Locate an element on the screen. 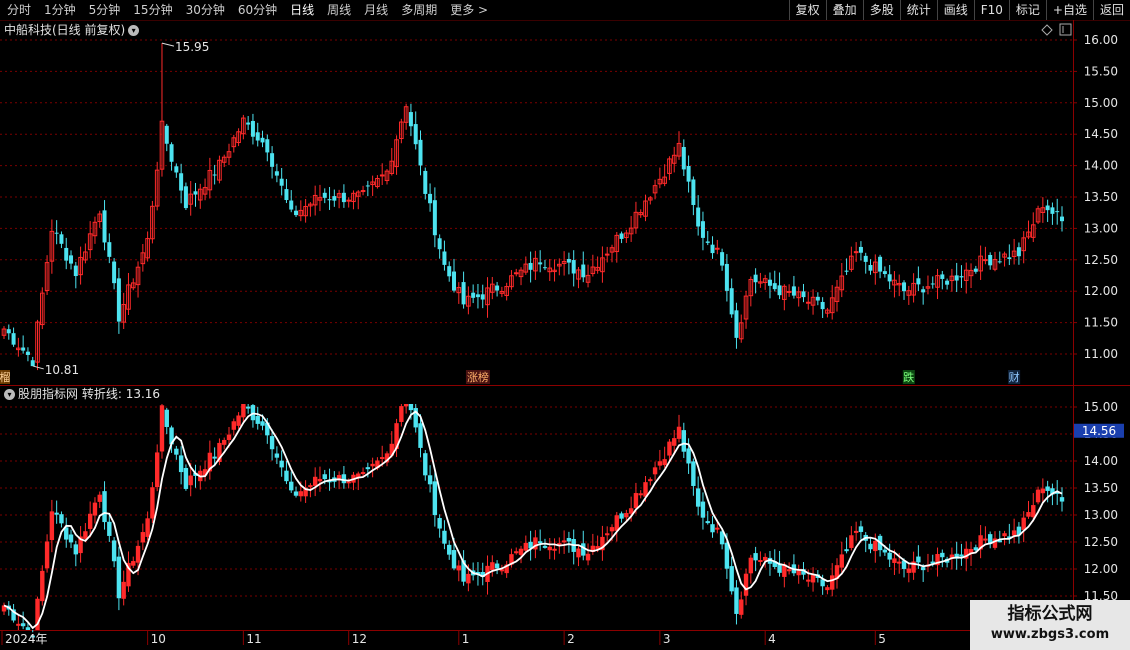 The image size is (1130, 650). watermark: 指标公式网 www.zbgs3.com is located at coordinates (1050, 625).